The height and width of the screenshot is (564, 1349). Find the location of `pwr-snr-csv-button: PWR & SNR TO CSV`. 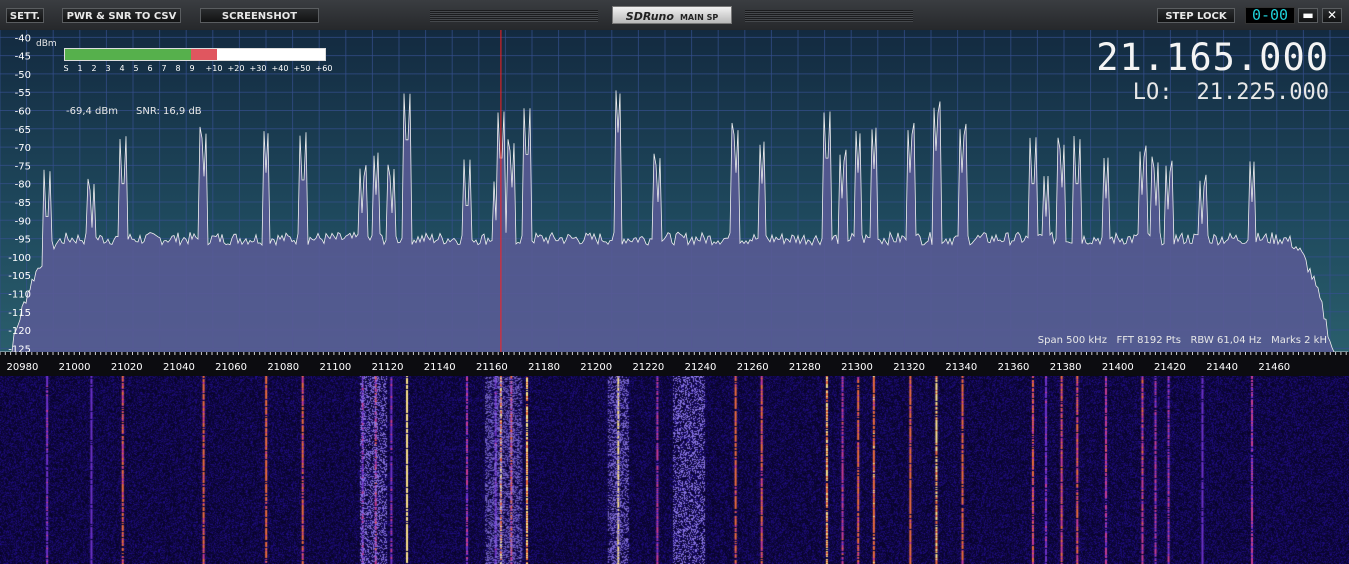

pwr-snr-csv-button: PWR & SNR TO CSV is located at coordinates (121, 15).